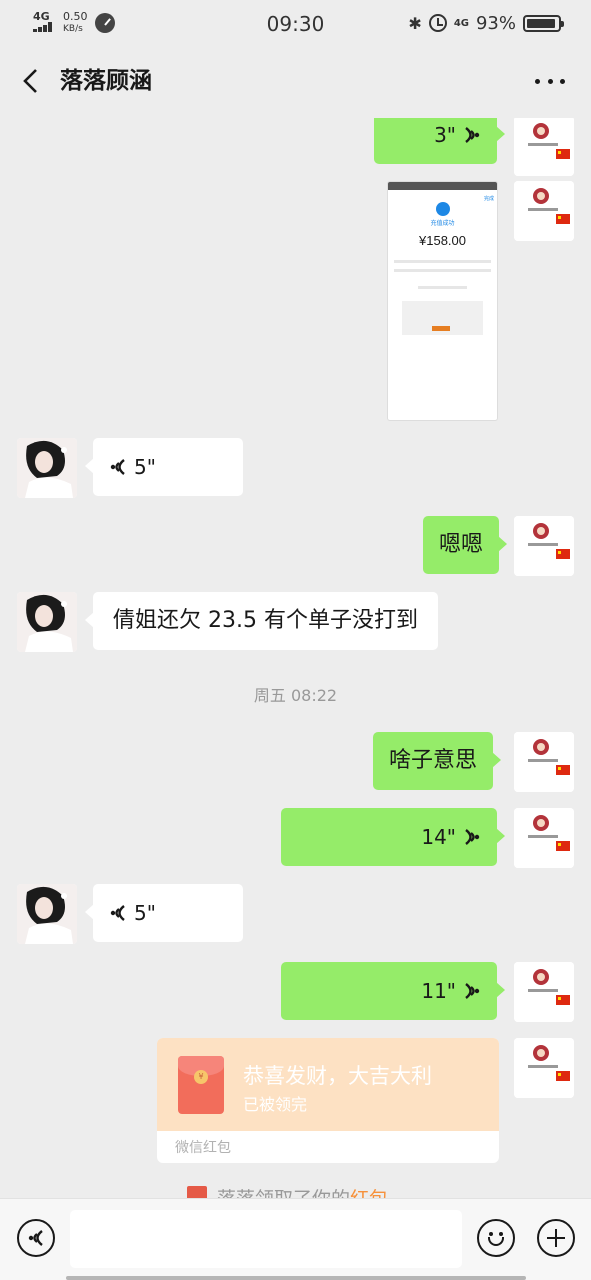  I want to click on payment-logo-icon, so click(442, 209).